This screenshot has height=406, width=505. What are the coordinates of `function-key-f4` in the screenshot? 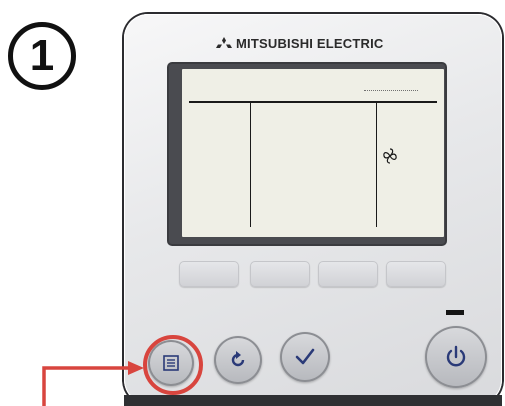 It's located at (416, 274).